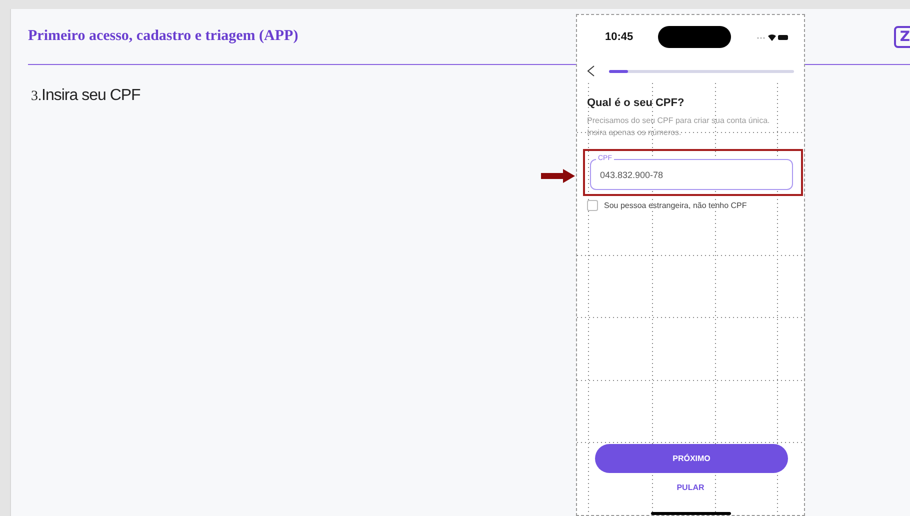  I want to click on back-chevron-icon, so click(591, 71).